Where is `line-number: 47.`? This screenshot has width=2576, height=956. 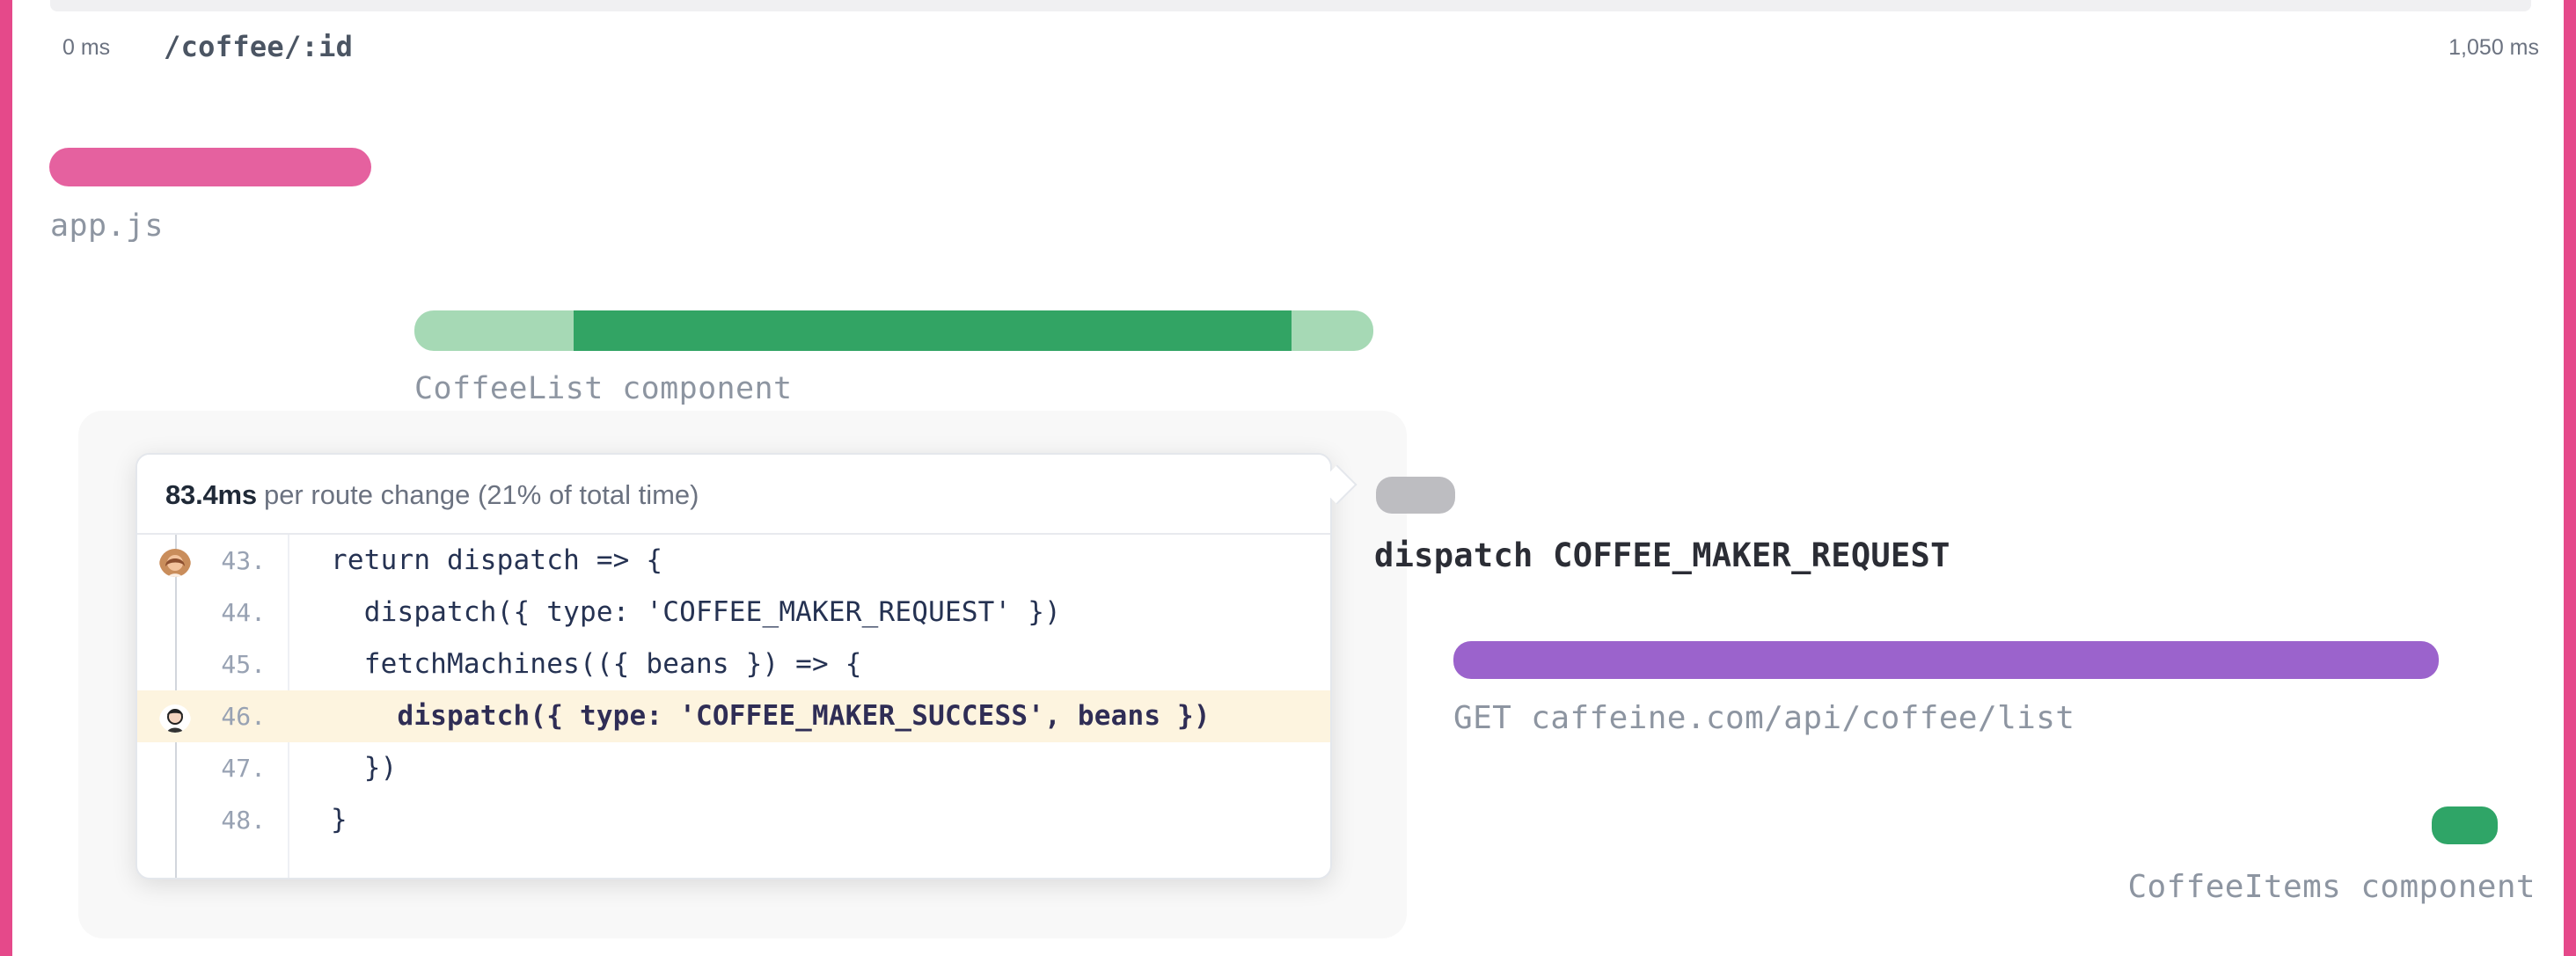 line-number: 47. is located at coordinates (243, 768).